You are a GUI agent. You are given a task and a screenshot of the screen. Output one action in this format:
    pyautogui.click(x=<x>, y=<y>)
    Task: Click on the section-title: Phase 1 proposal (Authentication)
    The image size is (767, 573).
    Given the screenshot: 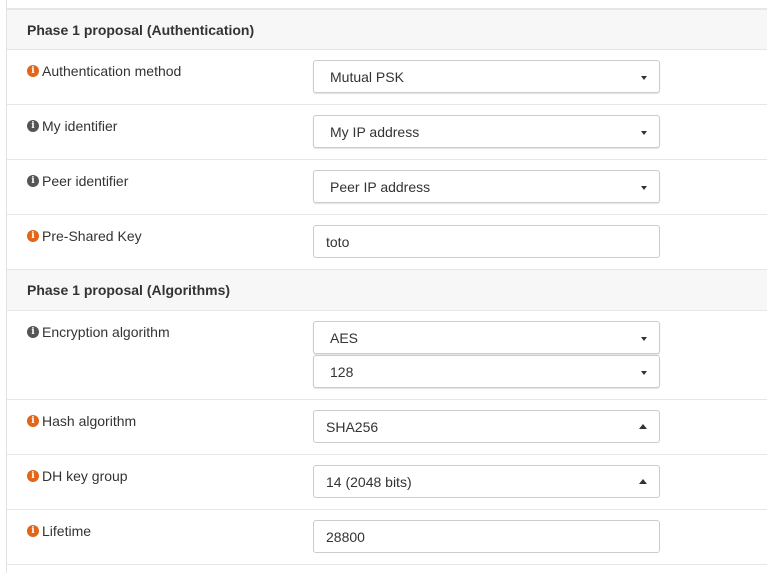 What is the action you would take?
    pyautogui.click(x=141, y=29)
    